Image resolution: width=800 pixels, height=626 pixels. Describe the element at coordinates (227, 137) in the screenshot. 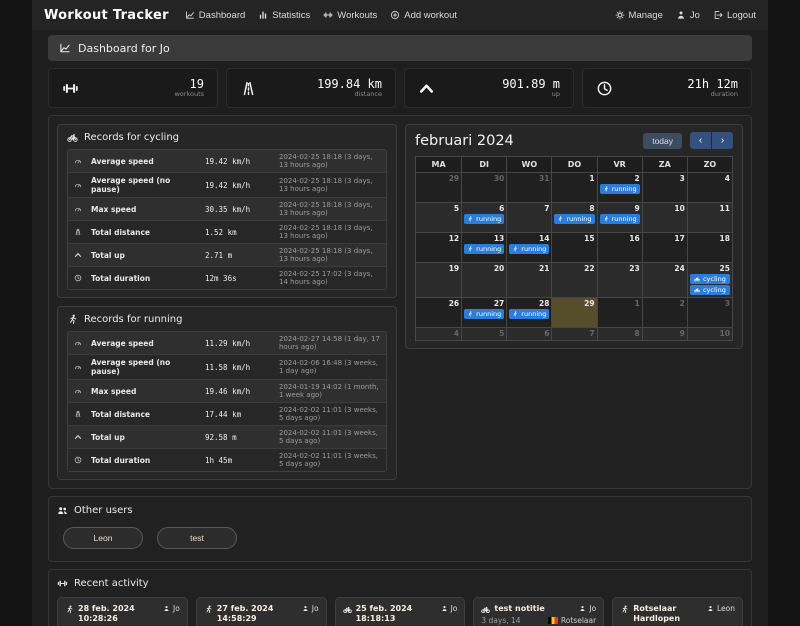

I see `records-title: Records for cycling` at that location.